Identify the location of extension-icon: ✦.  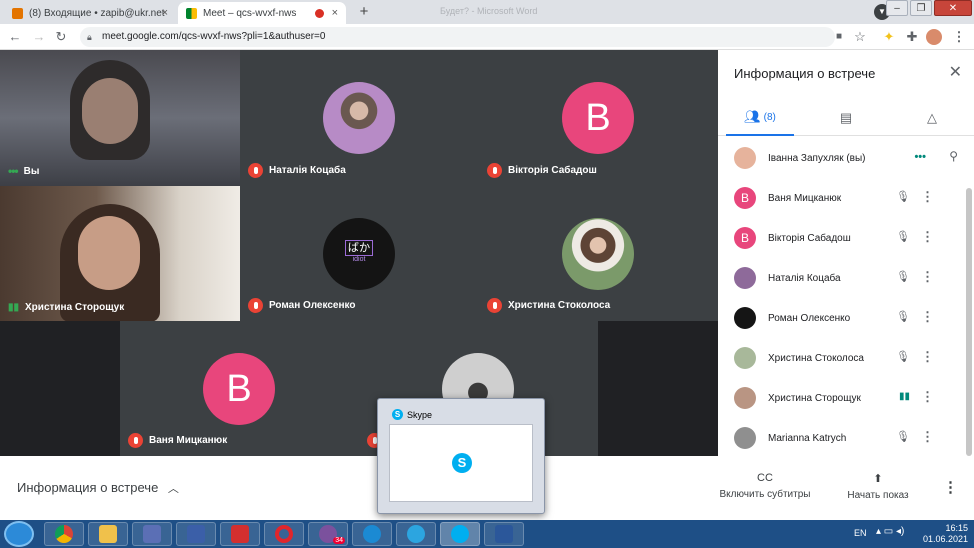
(889, 37).